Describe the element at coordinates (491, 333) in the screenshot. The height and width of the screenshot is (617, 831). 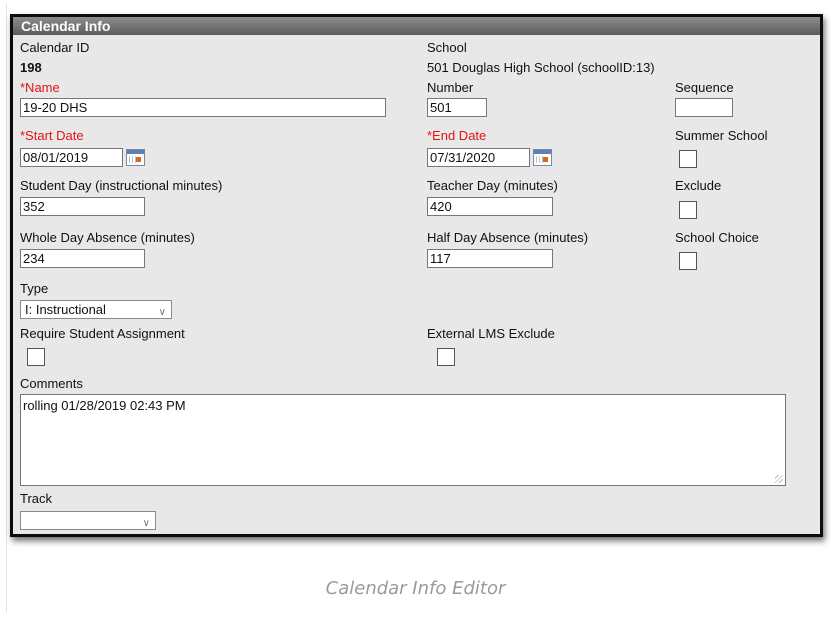
I see `external-lms-exclude-label: External LMS Exclude` at that location.